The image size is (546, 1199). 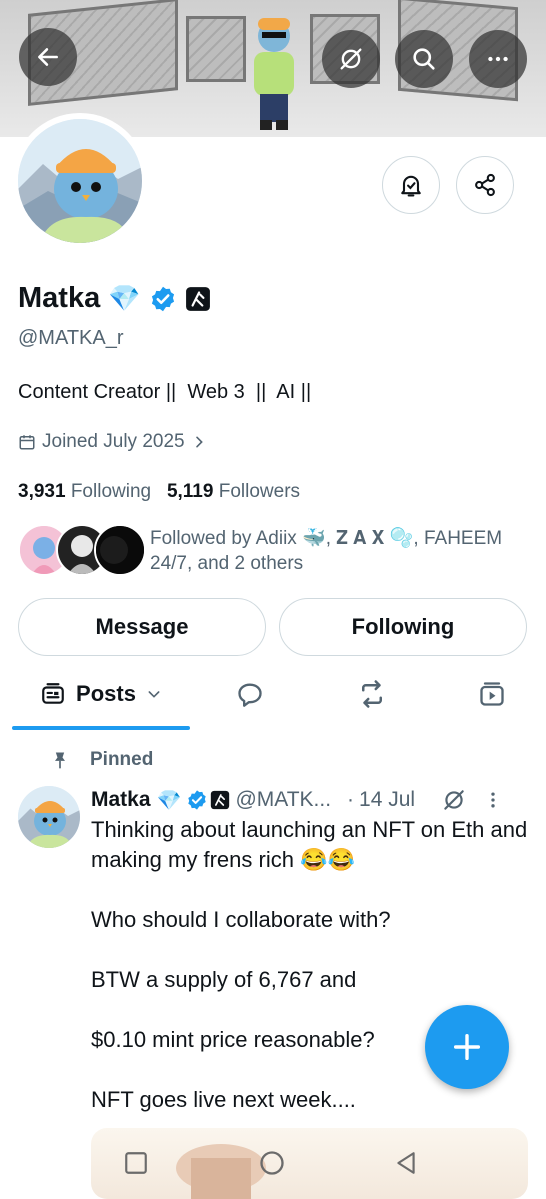 I want to click on back-nav-icon, so click(x=406, y=1163).